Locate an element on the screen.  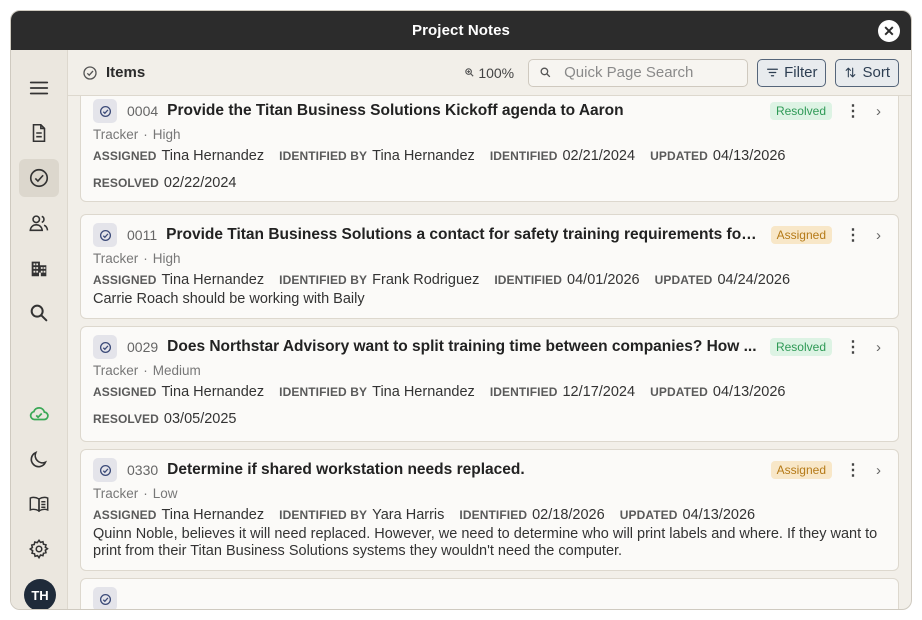
updated-value: 04/24/2026 is located at coordinates (754, 280).